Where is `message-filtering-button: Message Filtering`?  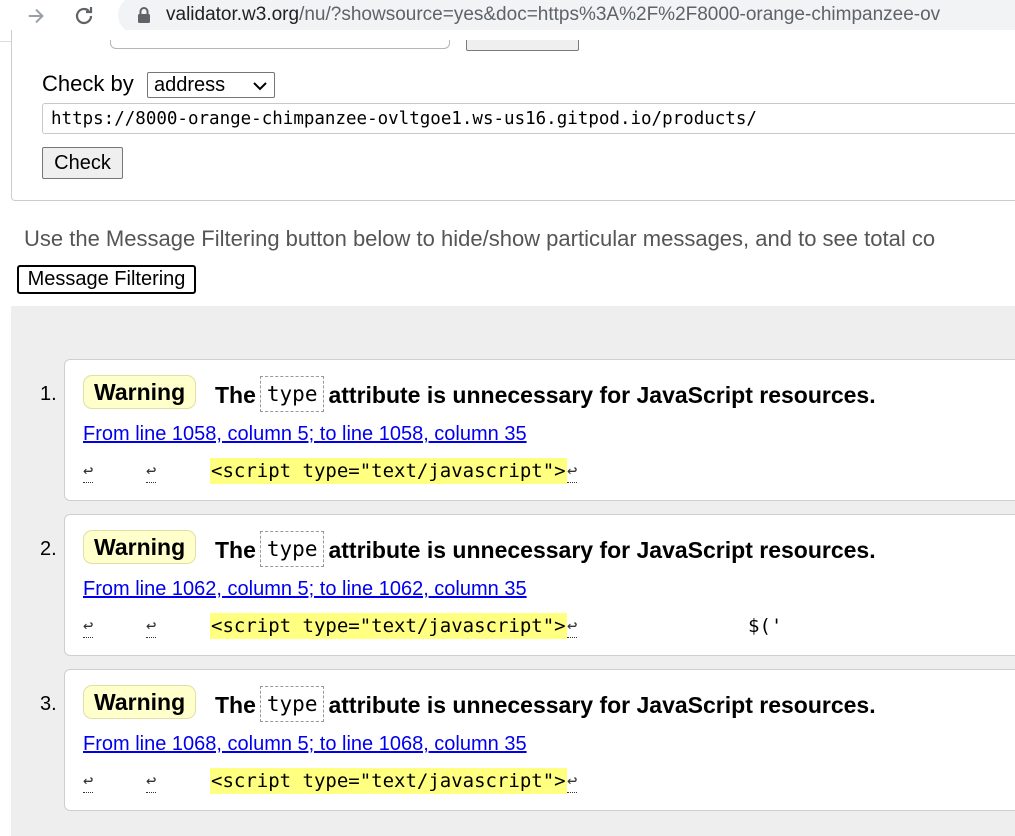 message-filtering-button: Message Filtering is located at coordinates (106, 279).